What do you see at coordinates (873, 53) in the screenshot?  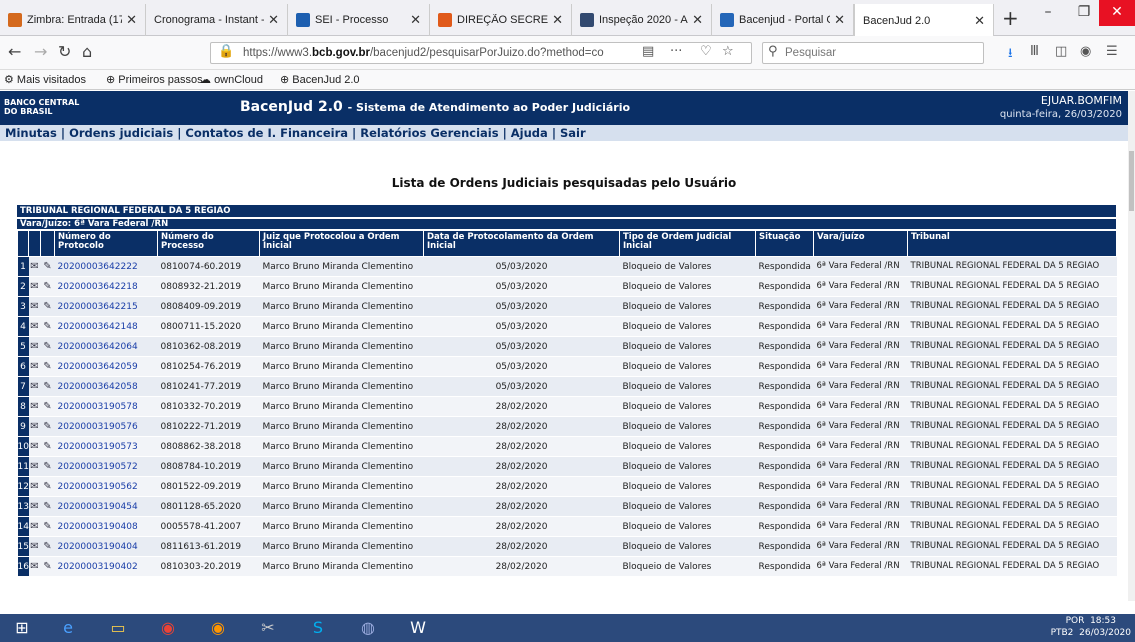 I see `search-input: Pesquisar` at bounding box center [873, 53].